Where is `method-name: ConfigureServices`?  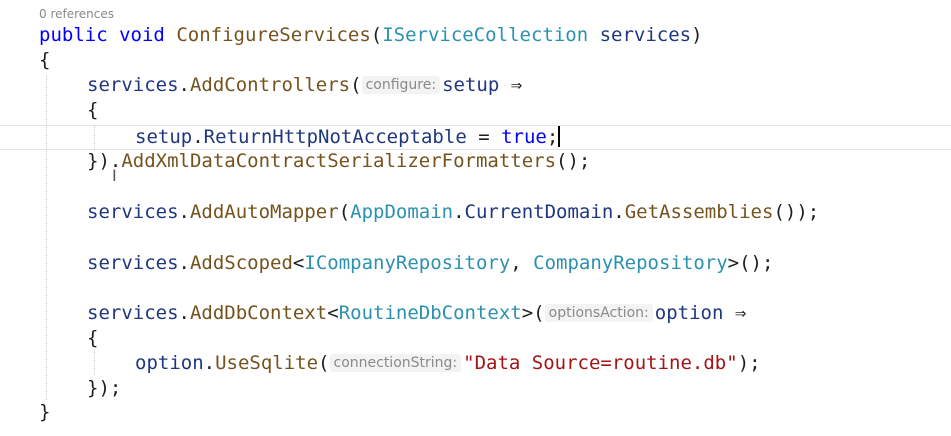
method-name: ConfigureServices is located at coordinates (273, 35).